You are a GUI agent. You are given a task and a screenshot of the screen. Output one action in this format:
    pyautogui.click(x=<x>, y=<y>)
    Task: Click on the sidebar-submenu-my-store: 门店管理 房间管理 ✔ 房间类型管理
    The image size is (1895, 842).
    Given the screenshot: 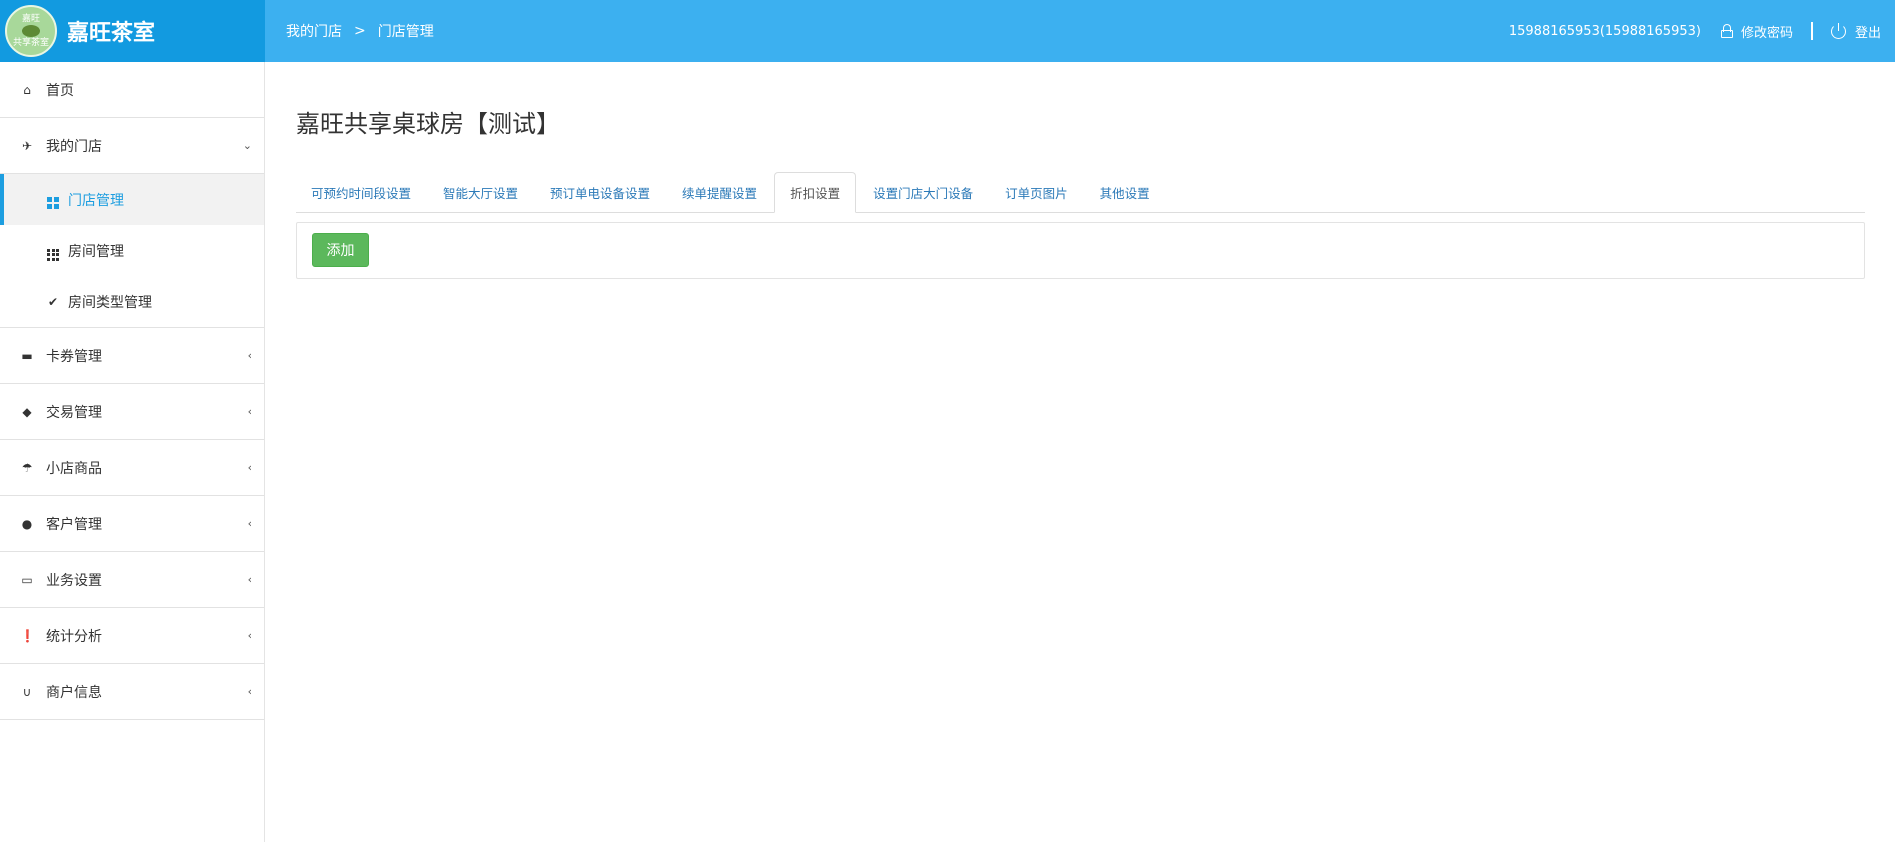 What is the action you would take?
    pyautogui.click(x=132, y=251)
    